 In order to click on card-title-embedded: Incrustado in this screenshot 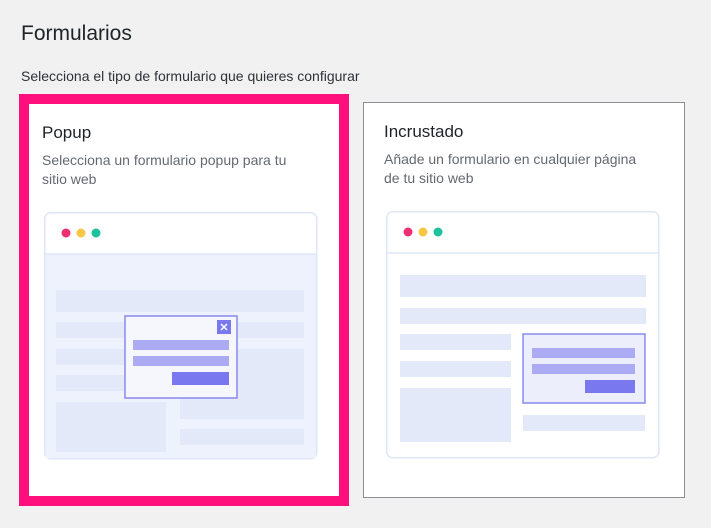, I will do `click(424, 131)`.